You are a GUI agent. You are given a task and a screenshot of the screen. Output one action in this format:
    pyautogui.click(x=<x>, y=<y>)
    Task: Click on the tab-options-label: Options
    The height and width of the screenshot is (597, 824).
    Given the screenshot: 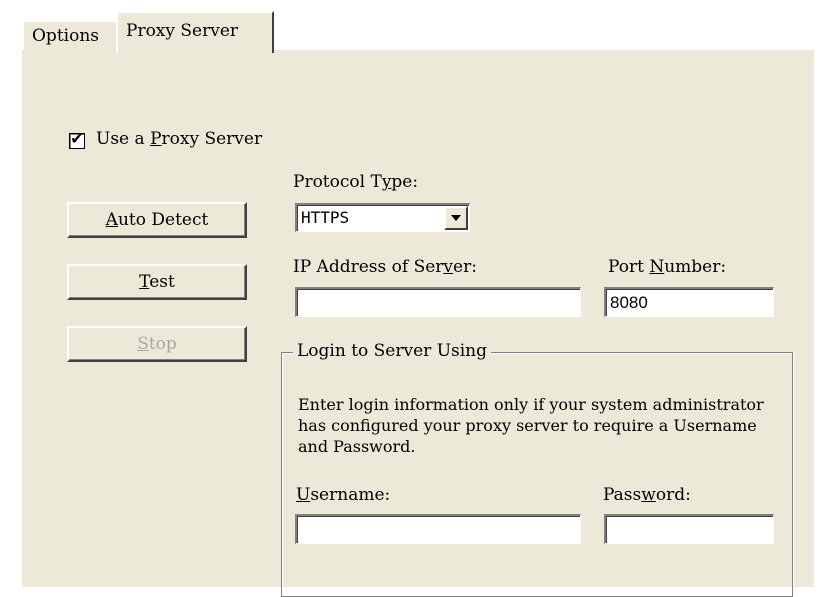 What is the action you would take?
    pyautogui.click(x=65, y=36)
    